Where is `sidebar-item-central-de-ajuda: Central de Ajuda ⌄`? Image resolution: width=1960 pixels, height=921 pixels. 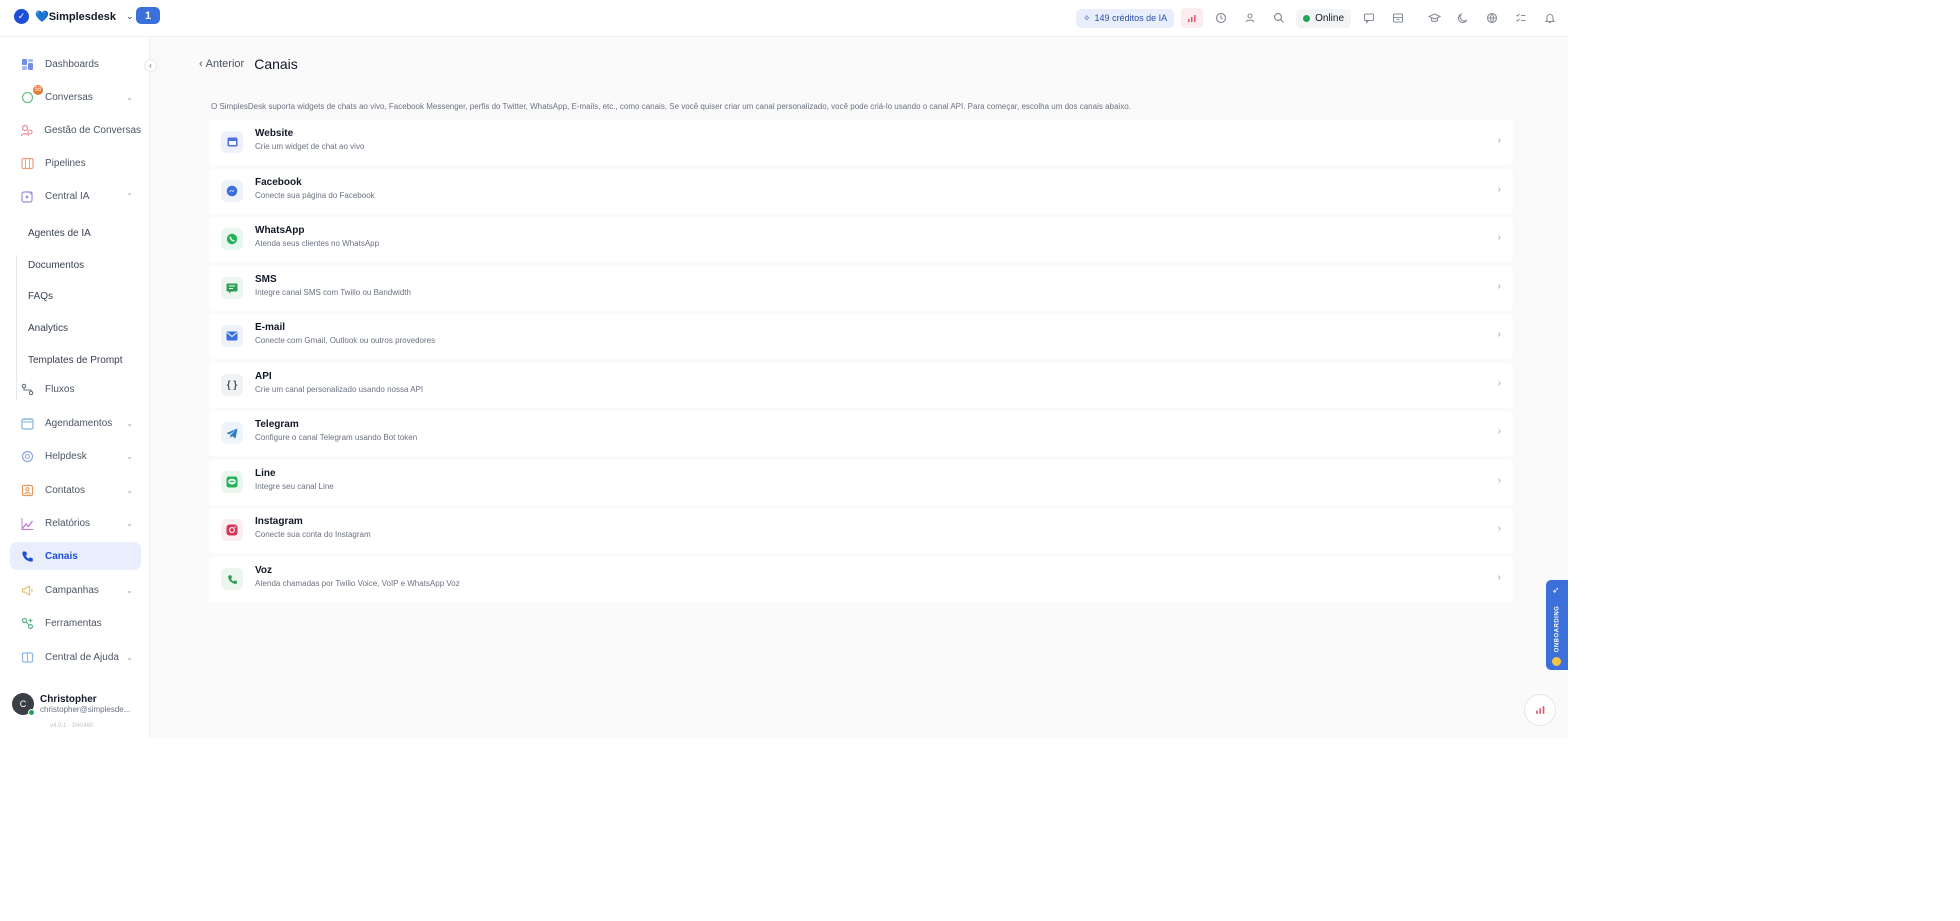 sidebar-item-central-de-ajuda: Central de Ajuda ⌄ is located at coordinates (75, 657).